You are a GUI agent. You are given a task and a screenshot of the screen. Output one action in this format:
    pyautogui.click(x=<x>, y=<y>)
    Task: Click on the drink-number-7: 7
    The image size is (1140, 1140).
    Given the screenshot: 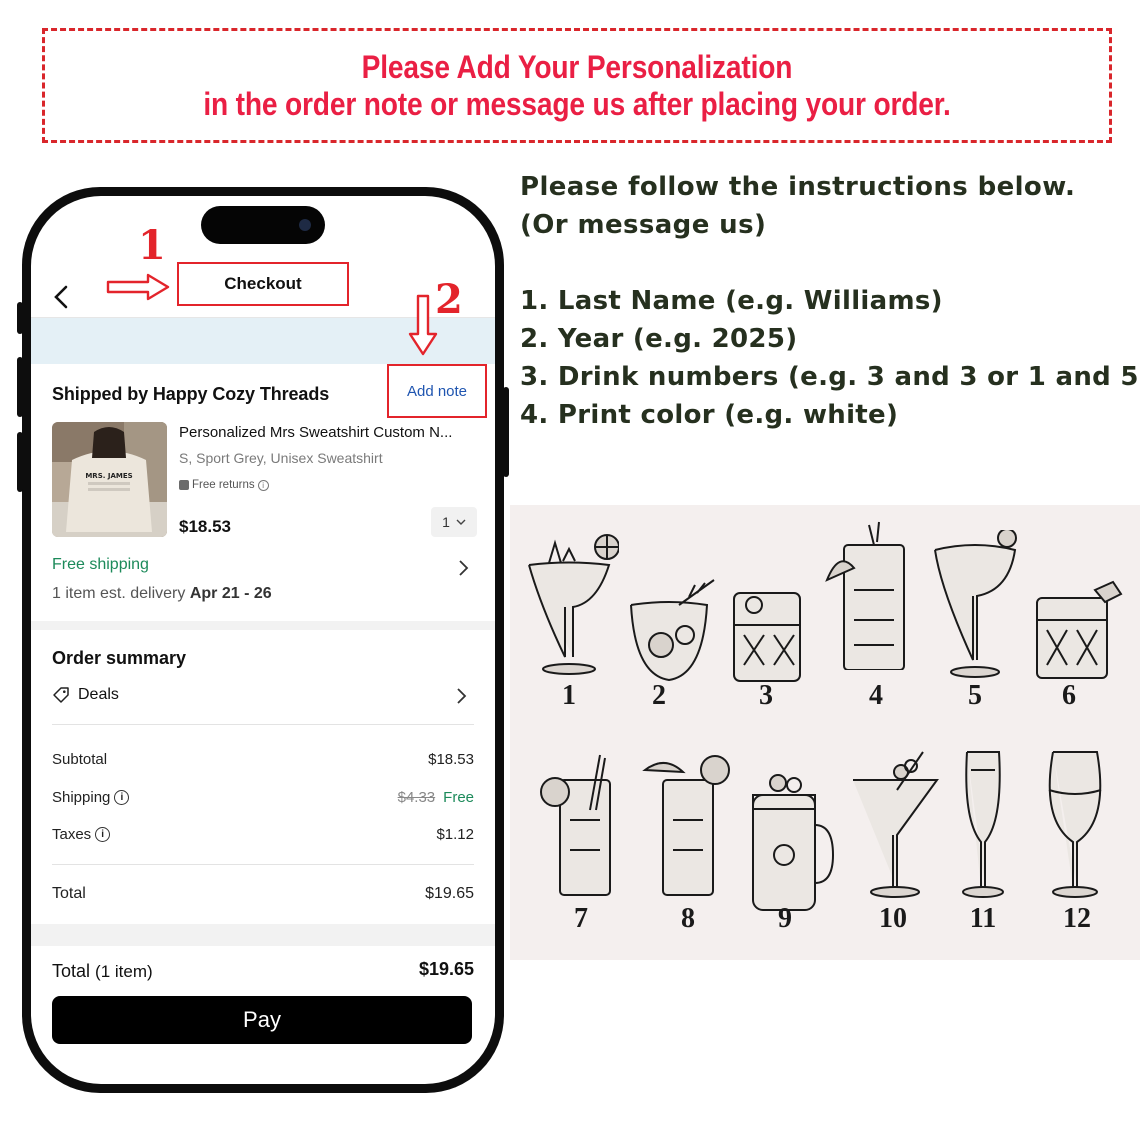 What is the action you would take?
    pyautogui.click(x=581, y=918)
    